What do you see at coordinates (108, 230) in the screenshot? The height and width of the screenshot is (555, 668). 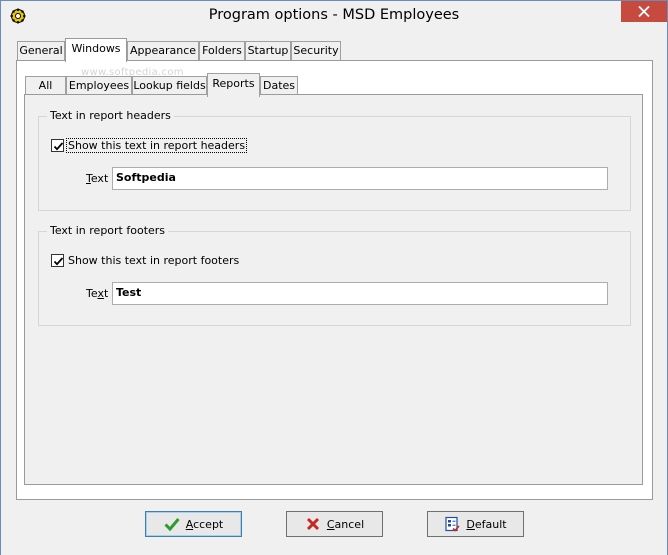 I see `report-footers-legend: Text in report footers` at bounding box center [108, 230].